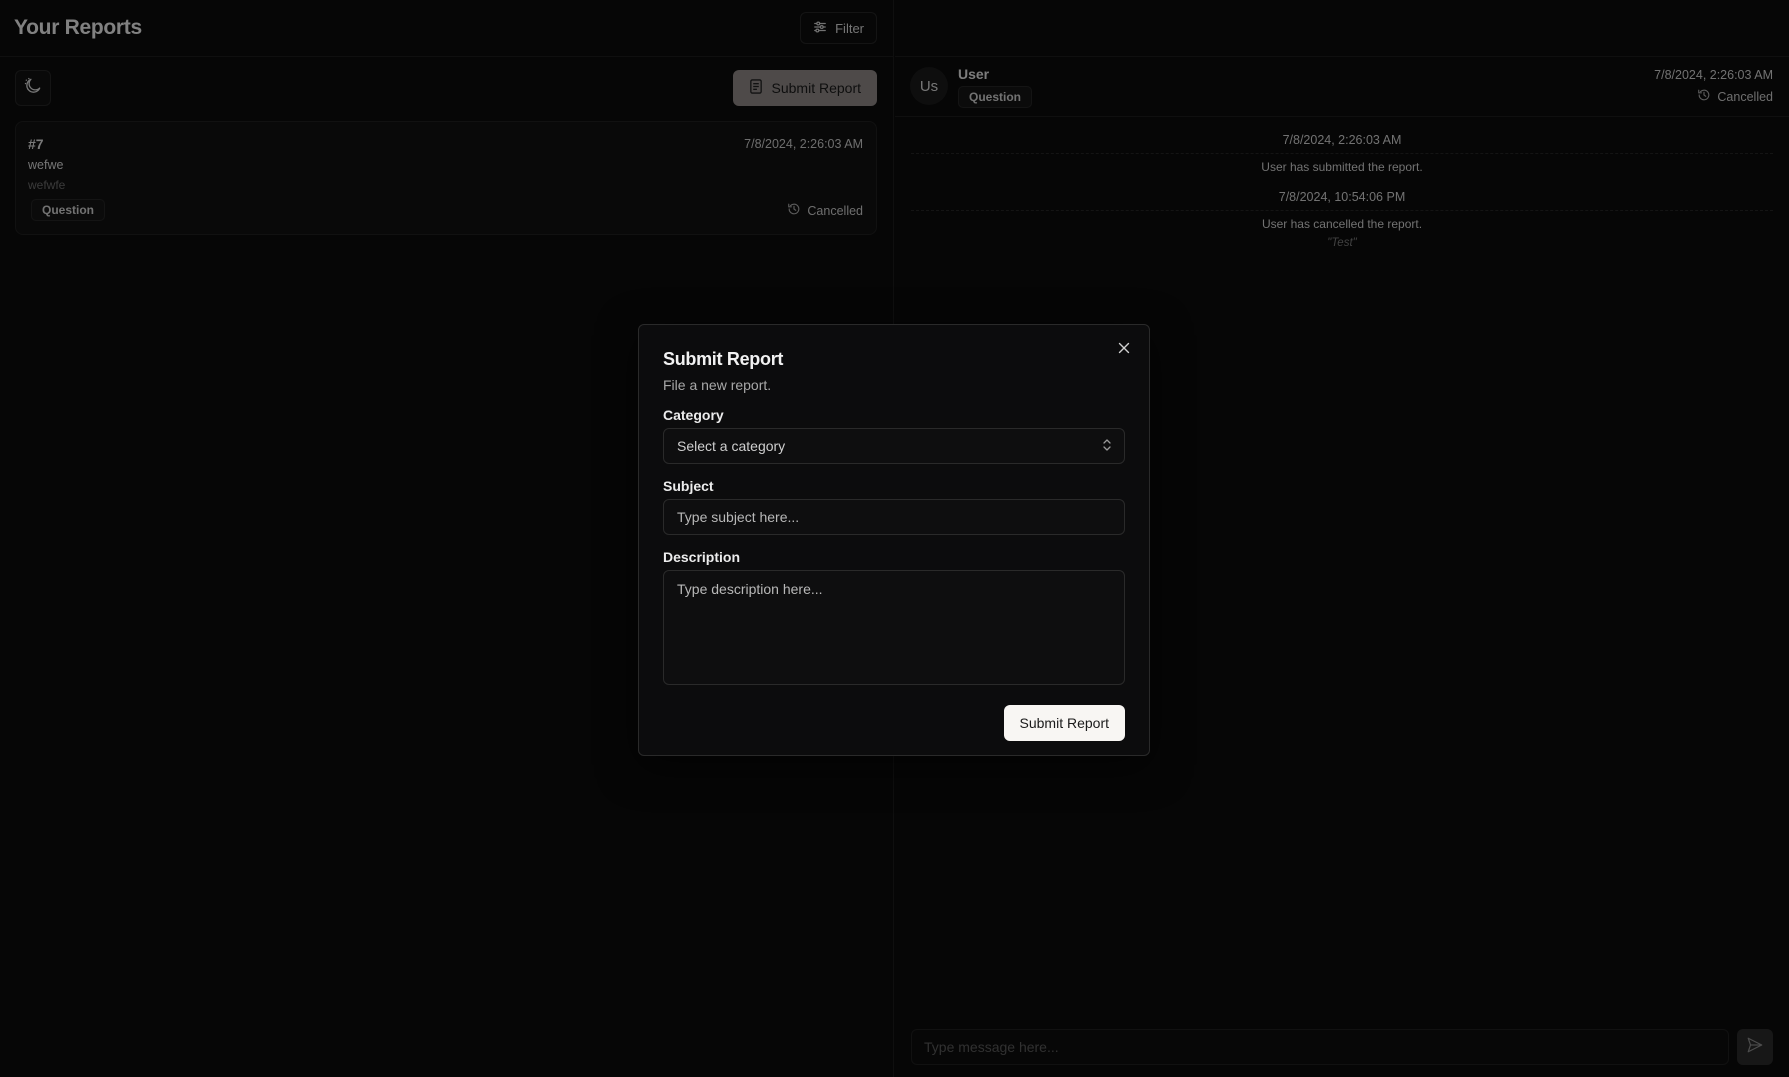  Describe the element at coordinates (693, 415) in the screenshot. I see `category-label: Category` at that location.